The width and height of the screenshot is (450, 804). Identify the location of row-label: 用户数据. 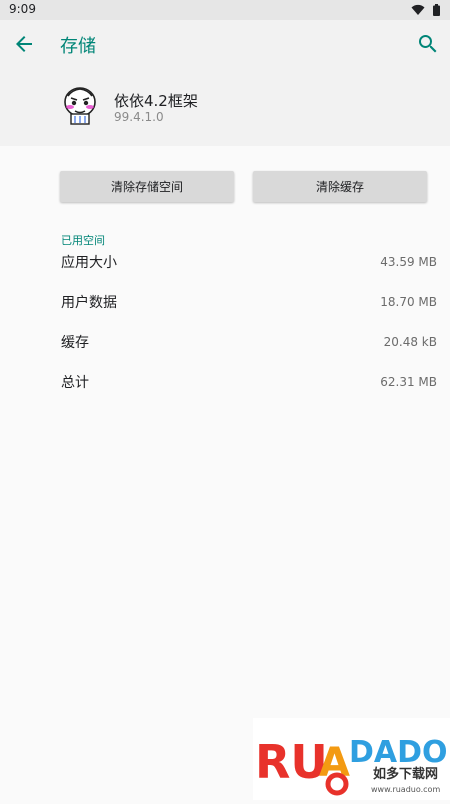
(89, 303).